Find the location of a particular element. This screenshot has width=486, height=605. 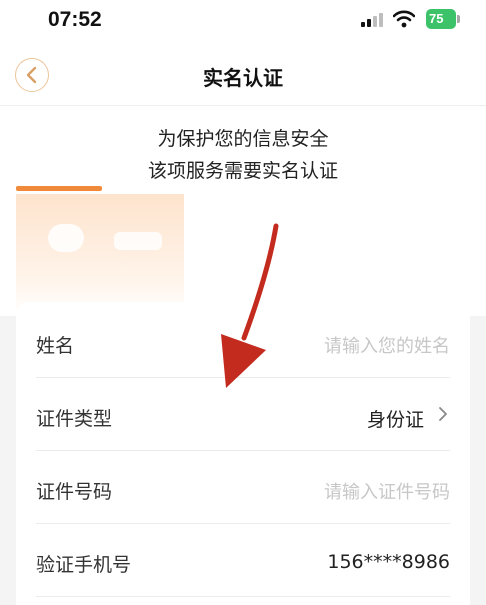

name-input: 请输入您的姓名 is located at coordinates (387, 345).